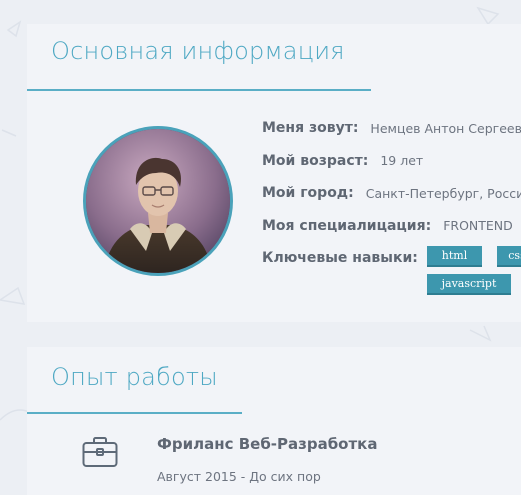 This screenshot has width=521, height=495. Describe the element at coordinates (310, 128) in the screenshot. I see `info-label-name: Меня зовут:` at that location.